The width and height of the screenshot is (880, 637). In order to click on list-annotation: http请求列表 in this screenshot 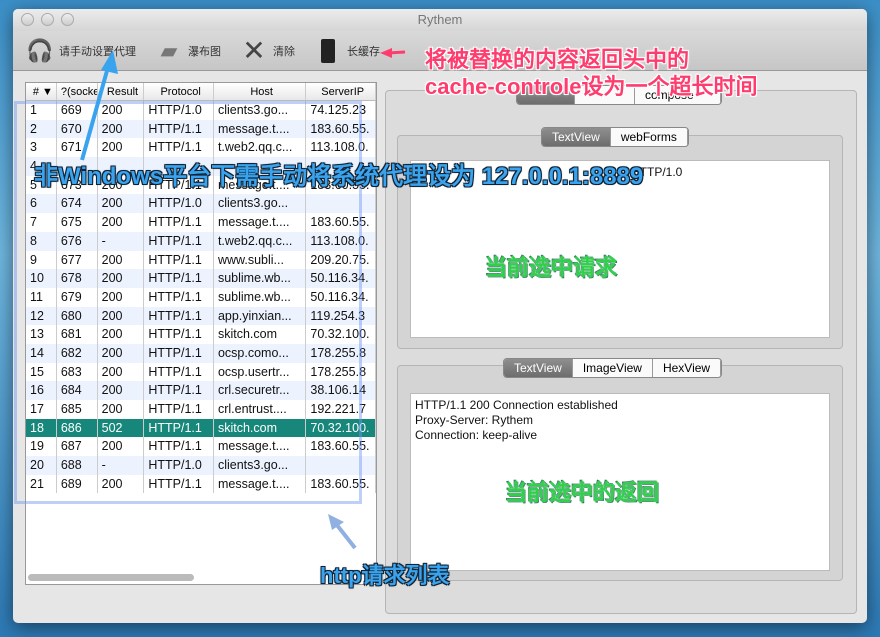, I will do `click(385, 575)`.